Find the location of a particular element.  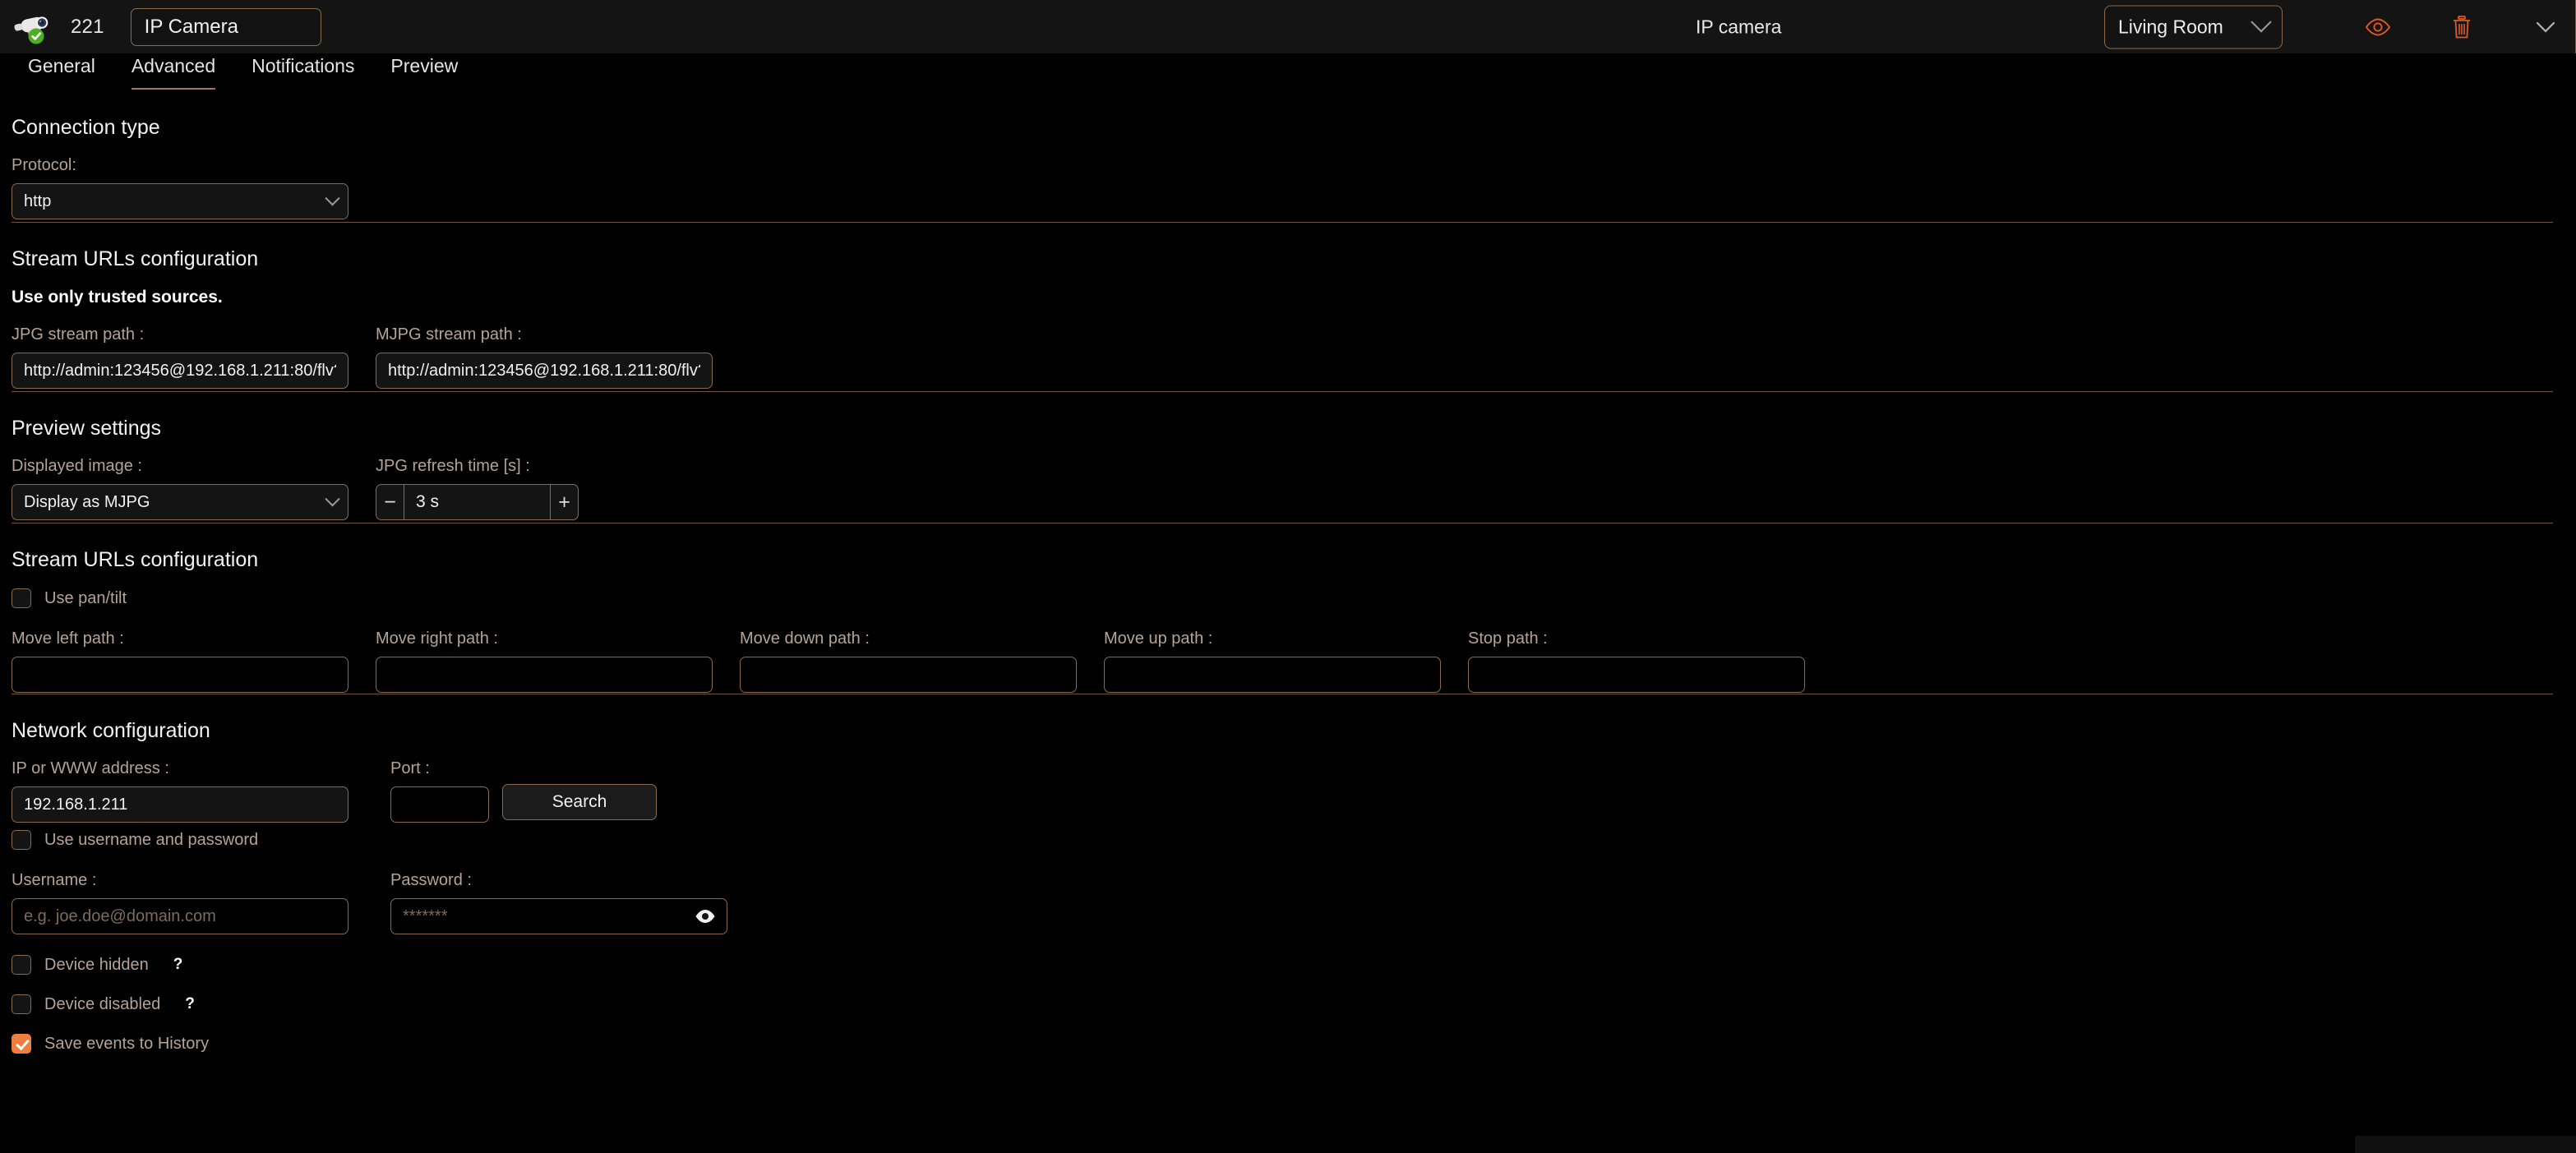

stepper-increment-button: + is located at coordinates (564, 502).